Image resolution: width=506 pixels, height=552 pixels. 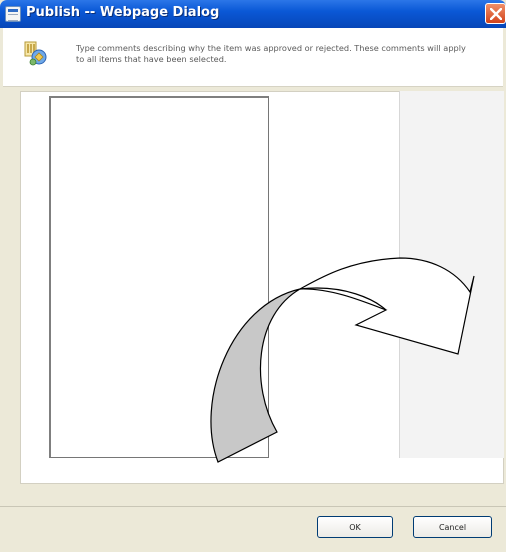 What do you see at coordinates (253, 506) in the screenshot?
I see `footer-divider` at bounding box center [253, 506].